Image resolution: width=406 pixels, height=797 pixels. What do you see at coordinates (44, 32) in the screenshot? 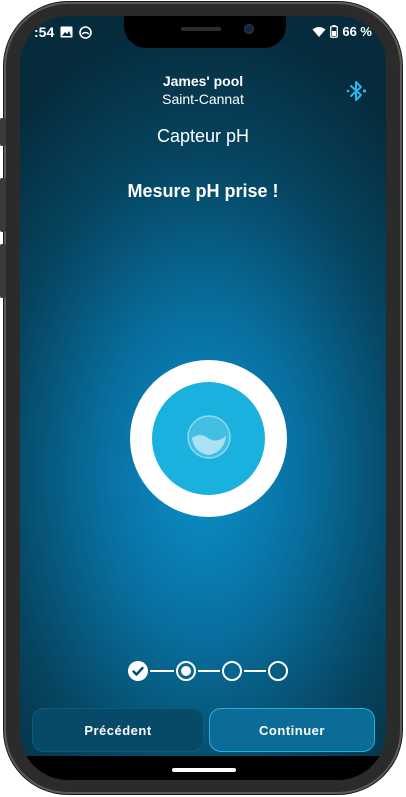
I see `status-time: :54` at bounding box center [44, 32].